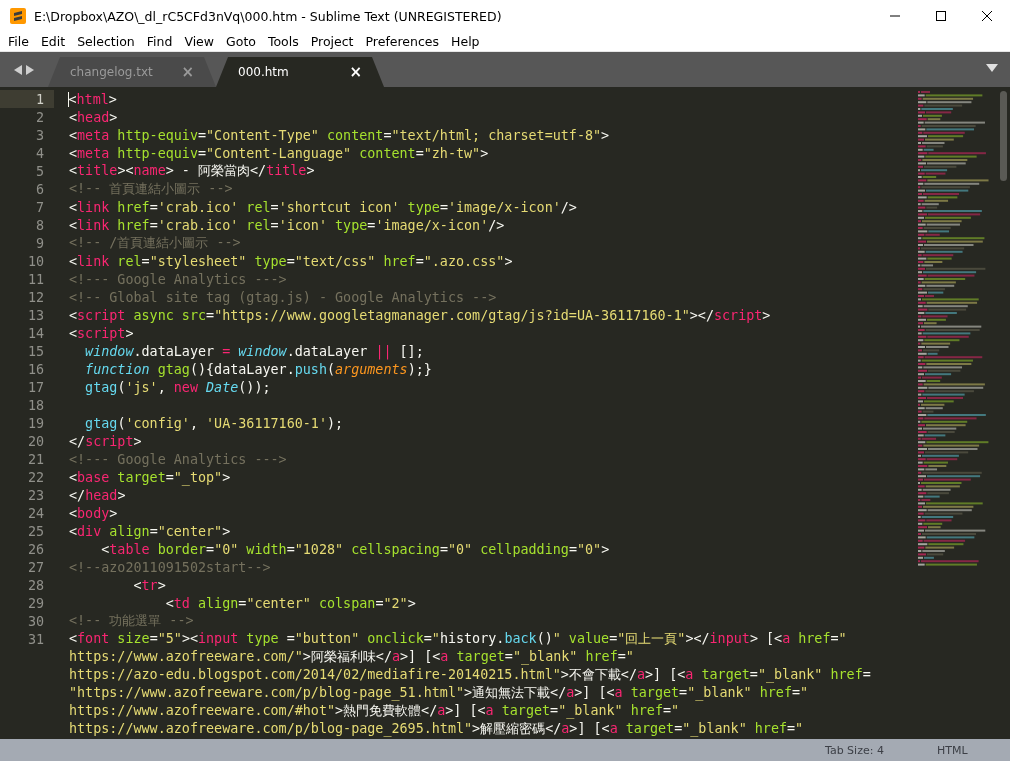 This screenshot has height=761, width=1010. Describe the element at coordinates (39, 189) in the screenshot. I see `line-number: 6` at that location.